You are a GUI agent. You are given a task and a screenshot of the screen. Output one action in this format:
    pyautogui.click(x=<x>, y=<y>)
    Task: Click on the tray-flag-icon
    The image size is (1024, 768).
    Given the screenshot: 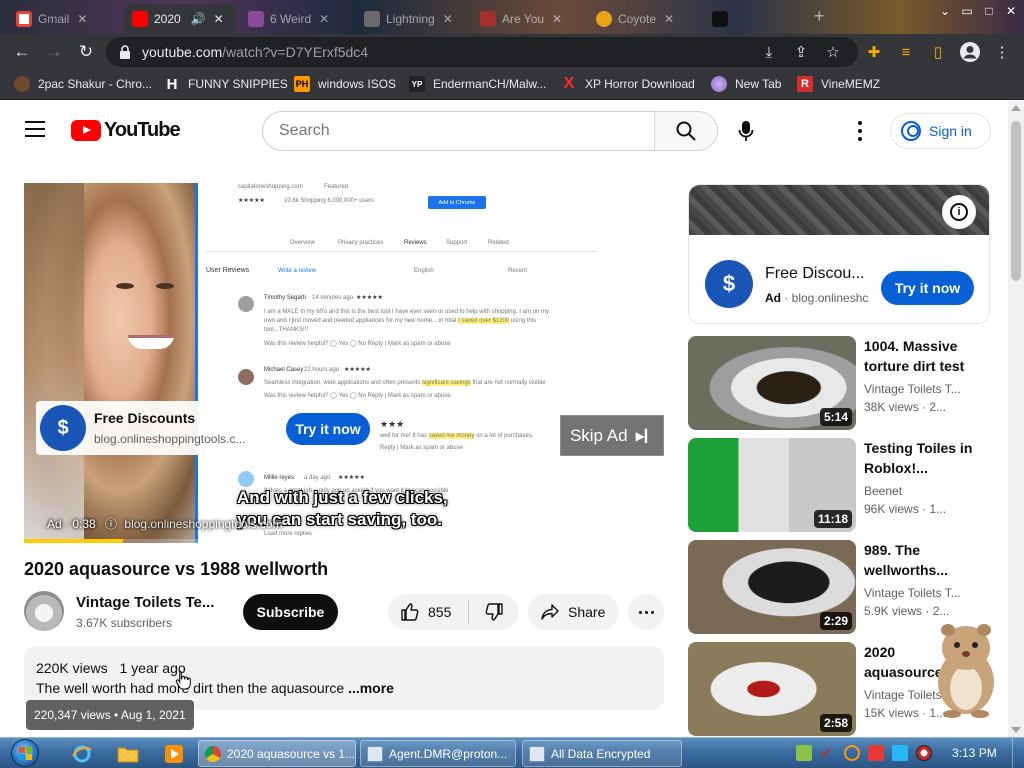 What is the action you would take?
    pyautogui.click(x=876, y=753)
    